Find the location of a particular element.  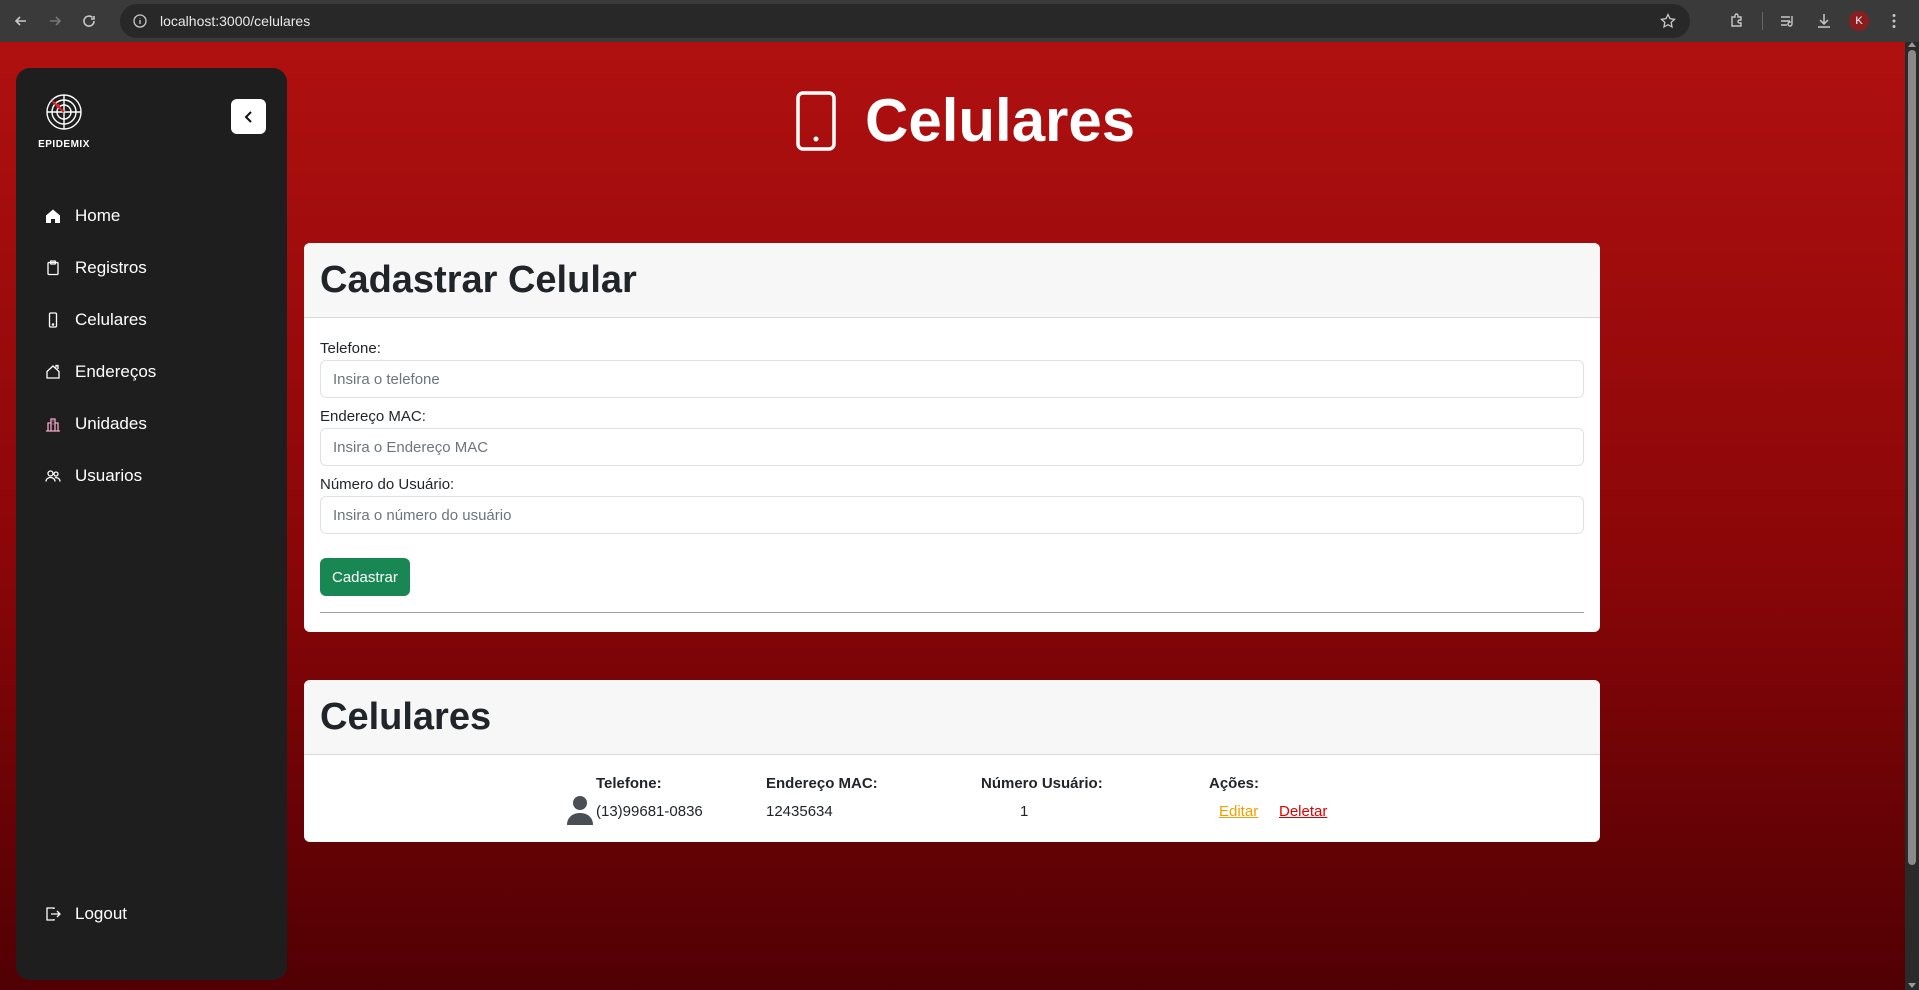

address-bar: localhost:3000/celulares is located at coordinates (905, 21).